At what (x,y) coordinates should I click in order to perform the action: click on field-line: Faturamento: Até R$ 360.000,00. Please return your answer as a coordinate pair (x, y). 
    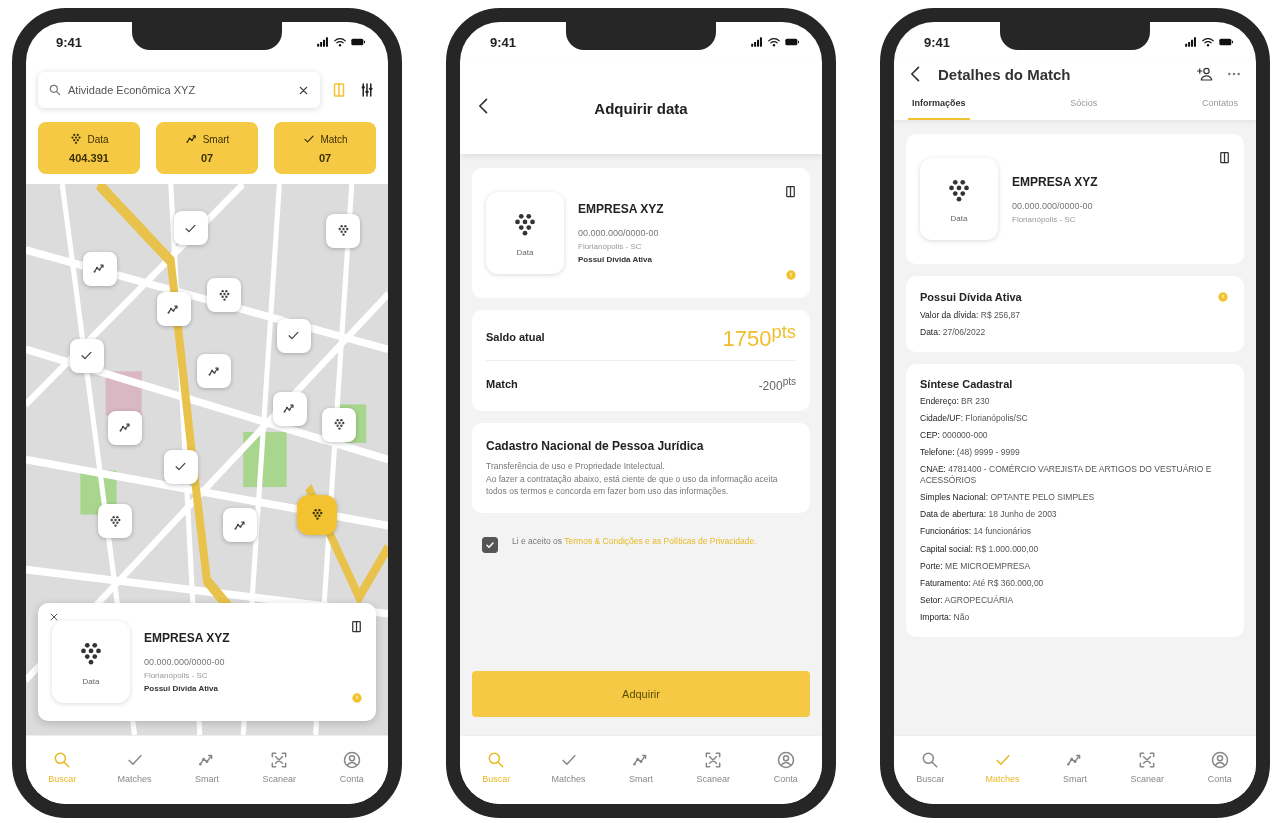
    Looking at the image, I should click on (982, 583).